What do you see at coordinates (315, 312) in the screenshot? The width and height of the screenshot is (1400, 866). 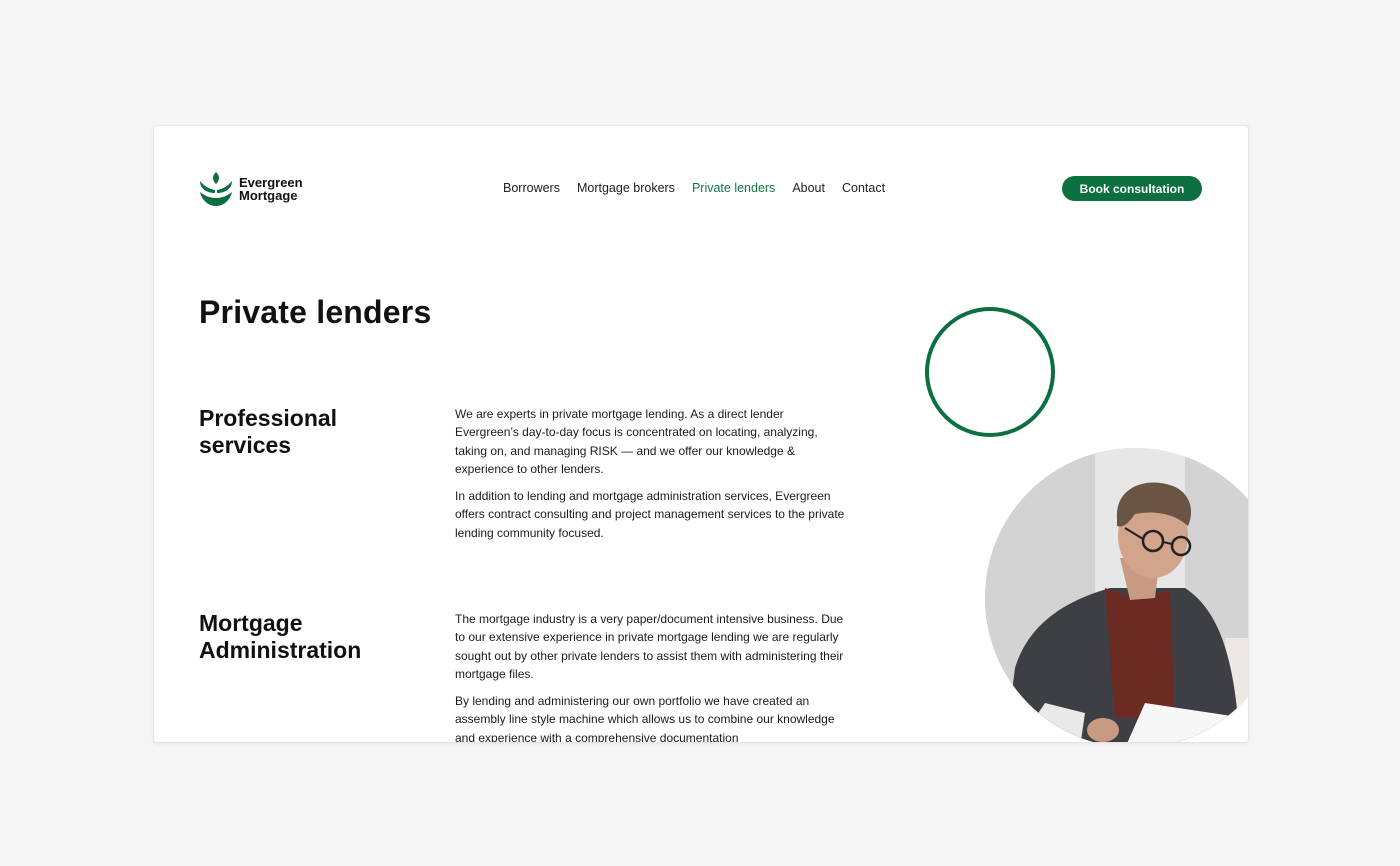 I see `page-title: Private lenders` at bounding box center [315, 312].